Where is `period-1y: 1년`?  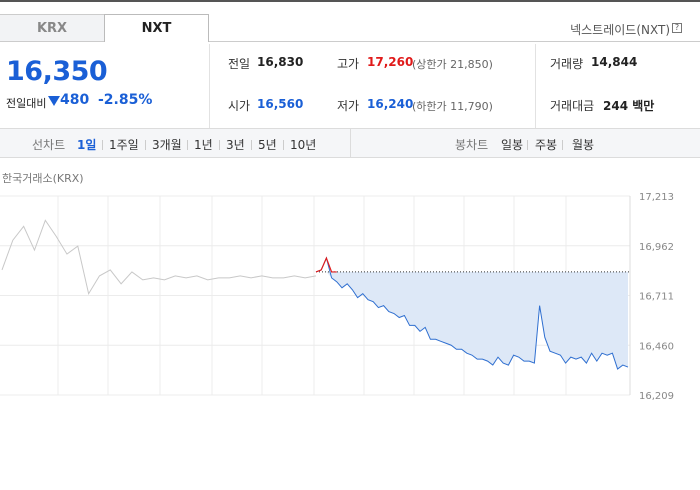 period-1y: 1년 is located at coordinates (203, 144).